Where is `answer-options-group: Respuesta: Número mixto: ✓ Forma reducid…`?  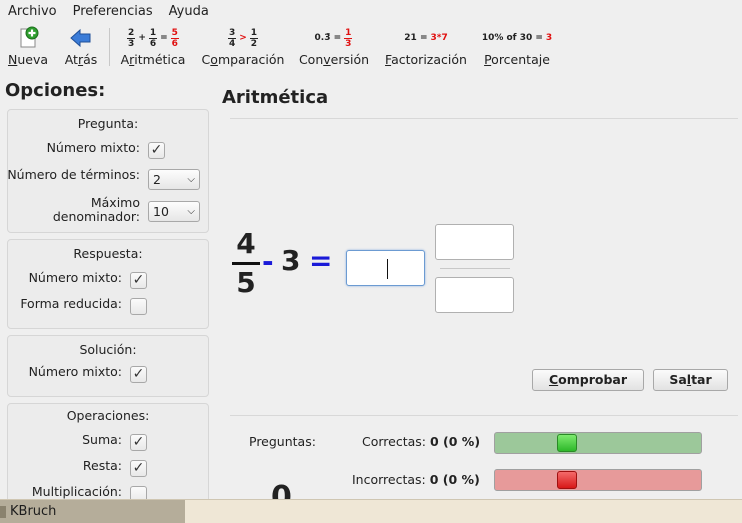
answer-options-group: Respuesta: Número mixto: ✓ Forma reducid… is located at coordinates (108, 284).